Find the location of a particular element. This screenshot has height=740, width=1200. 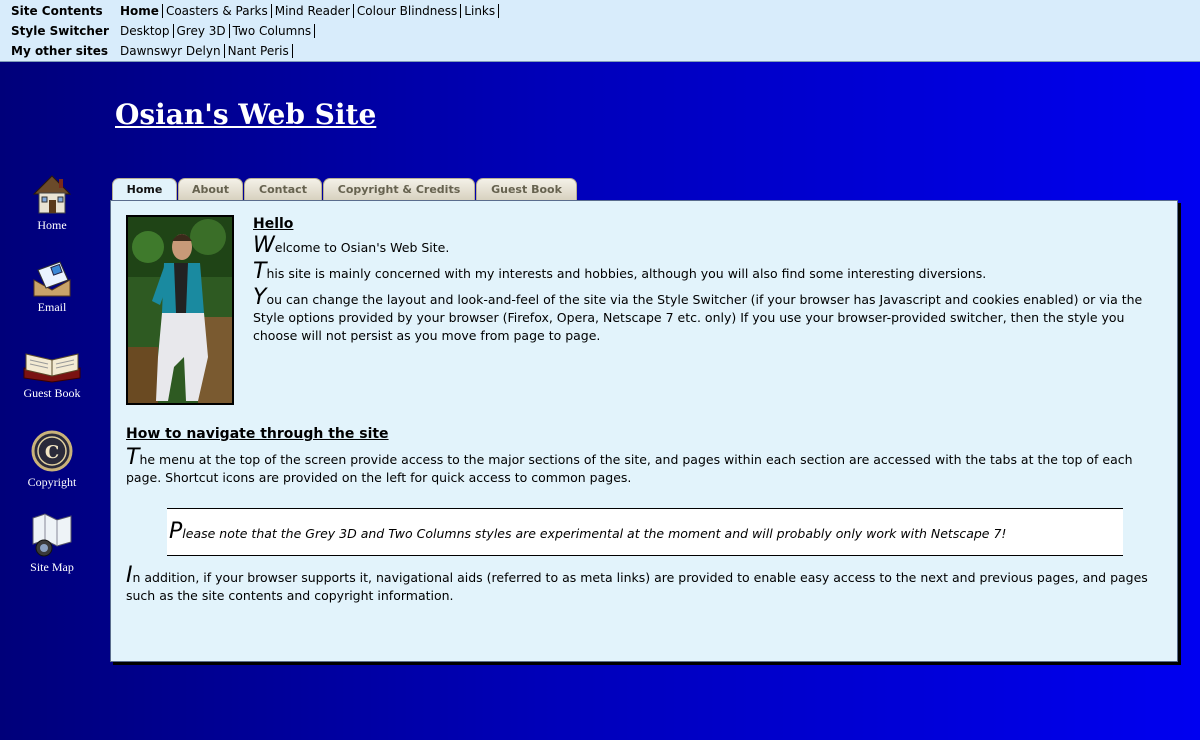

site-title: Osian's Web Site is located at coordinates (245, 114).